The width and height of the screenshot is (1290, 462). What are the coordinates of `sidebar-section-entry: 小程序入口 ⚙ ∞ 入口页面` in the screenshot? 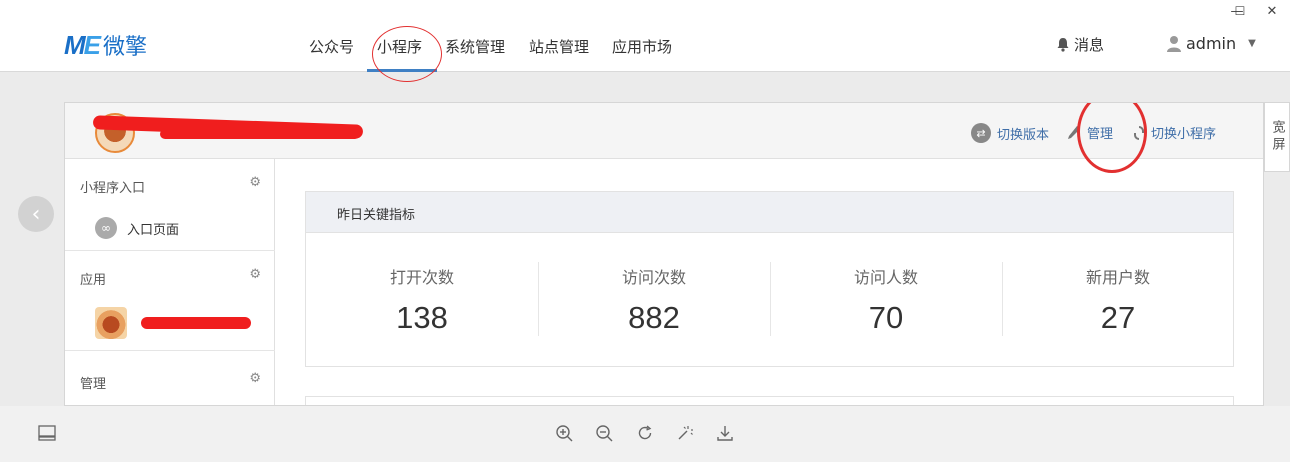 It's located at (170, 205).